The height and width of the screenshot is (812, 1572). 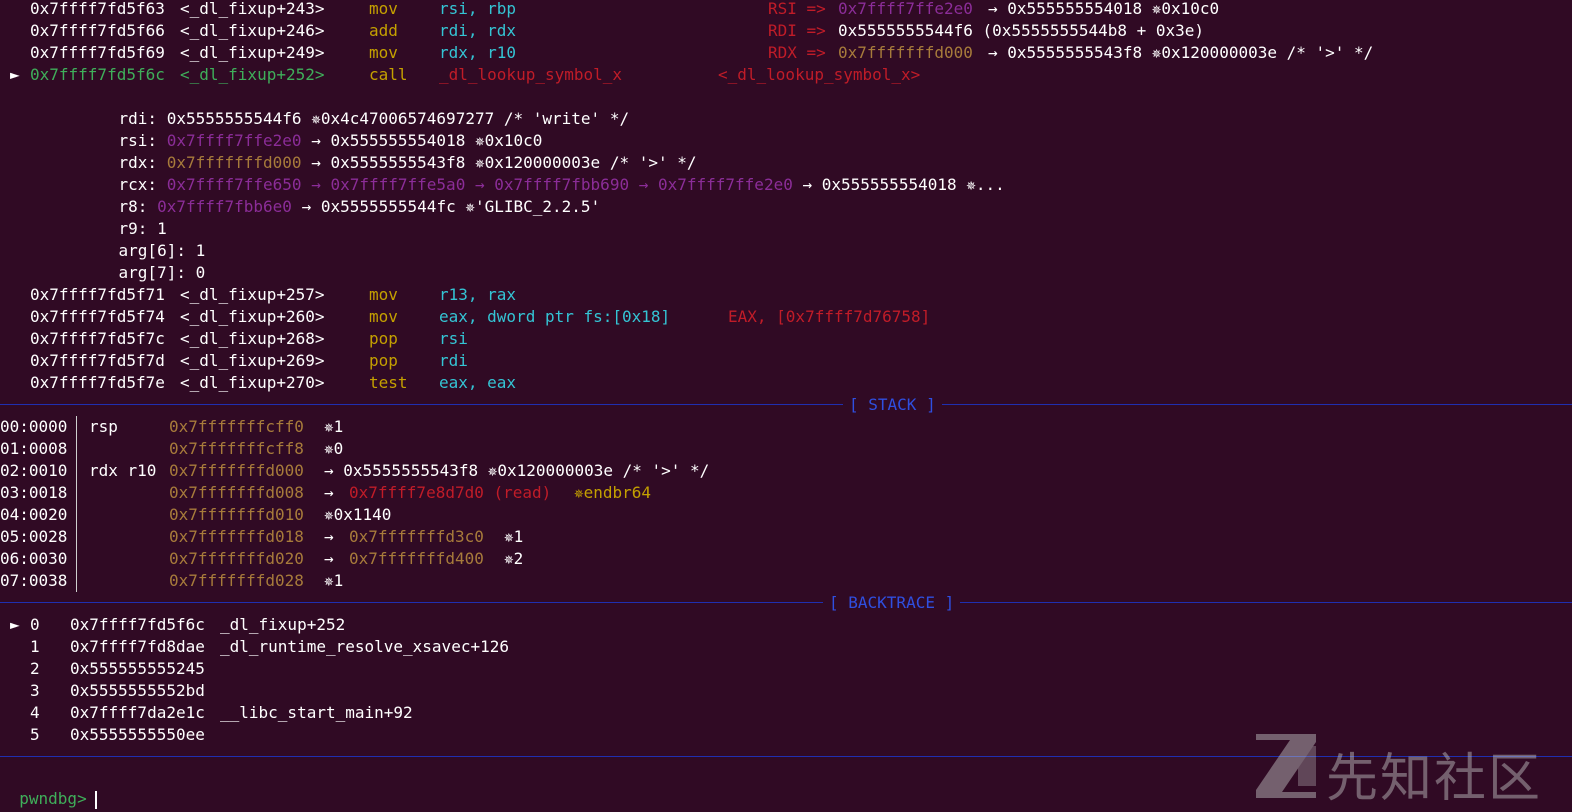 What do you see at coordinates (786, 449) in the screenshot?
I see `stack-row: 01:0008 0x7fffffffcff8 ✵0` at bounding box center [786, 449].